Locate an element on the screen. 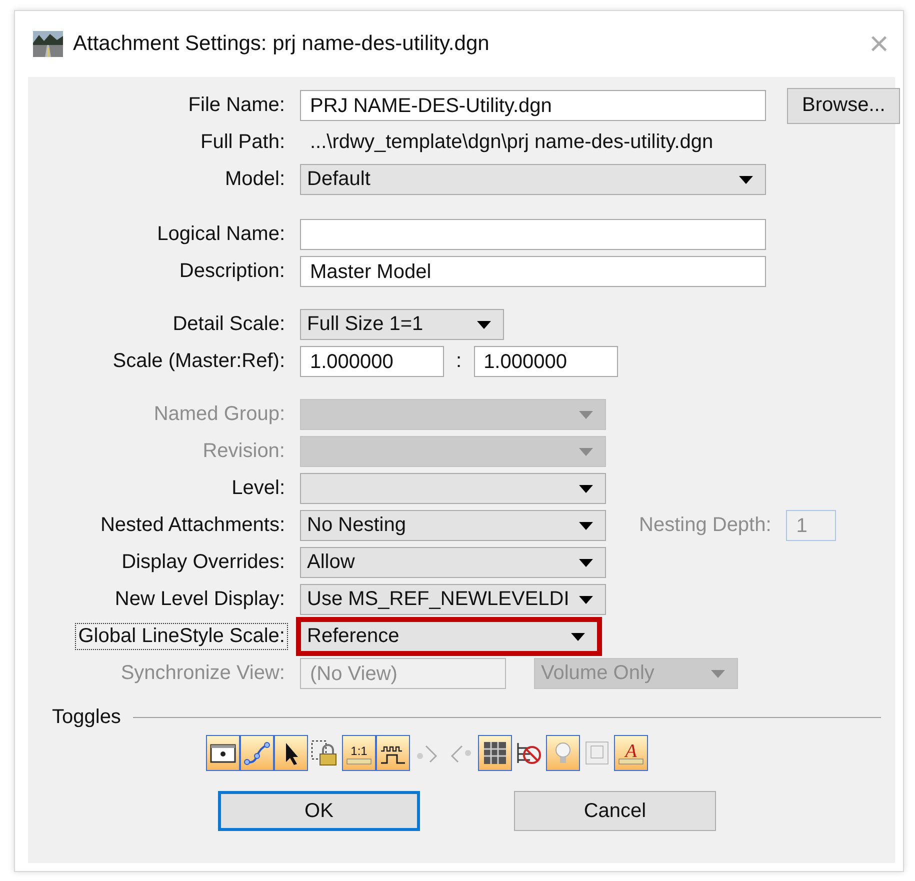 This screenshot has height=881, width=915. window-title: Attachment Settings: prj name-des-utility.dgn is located at coordinates (281, 44).